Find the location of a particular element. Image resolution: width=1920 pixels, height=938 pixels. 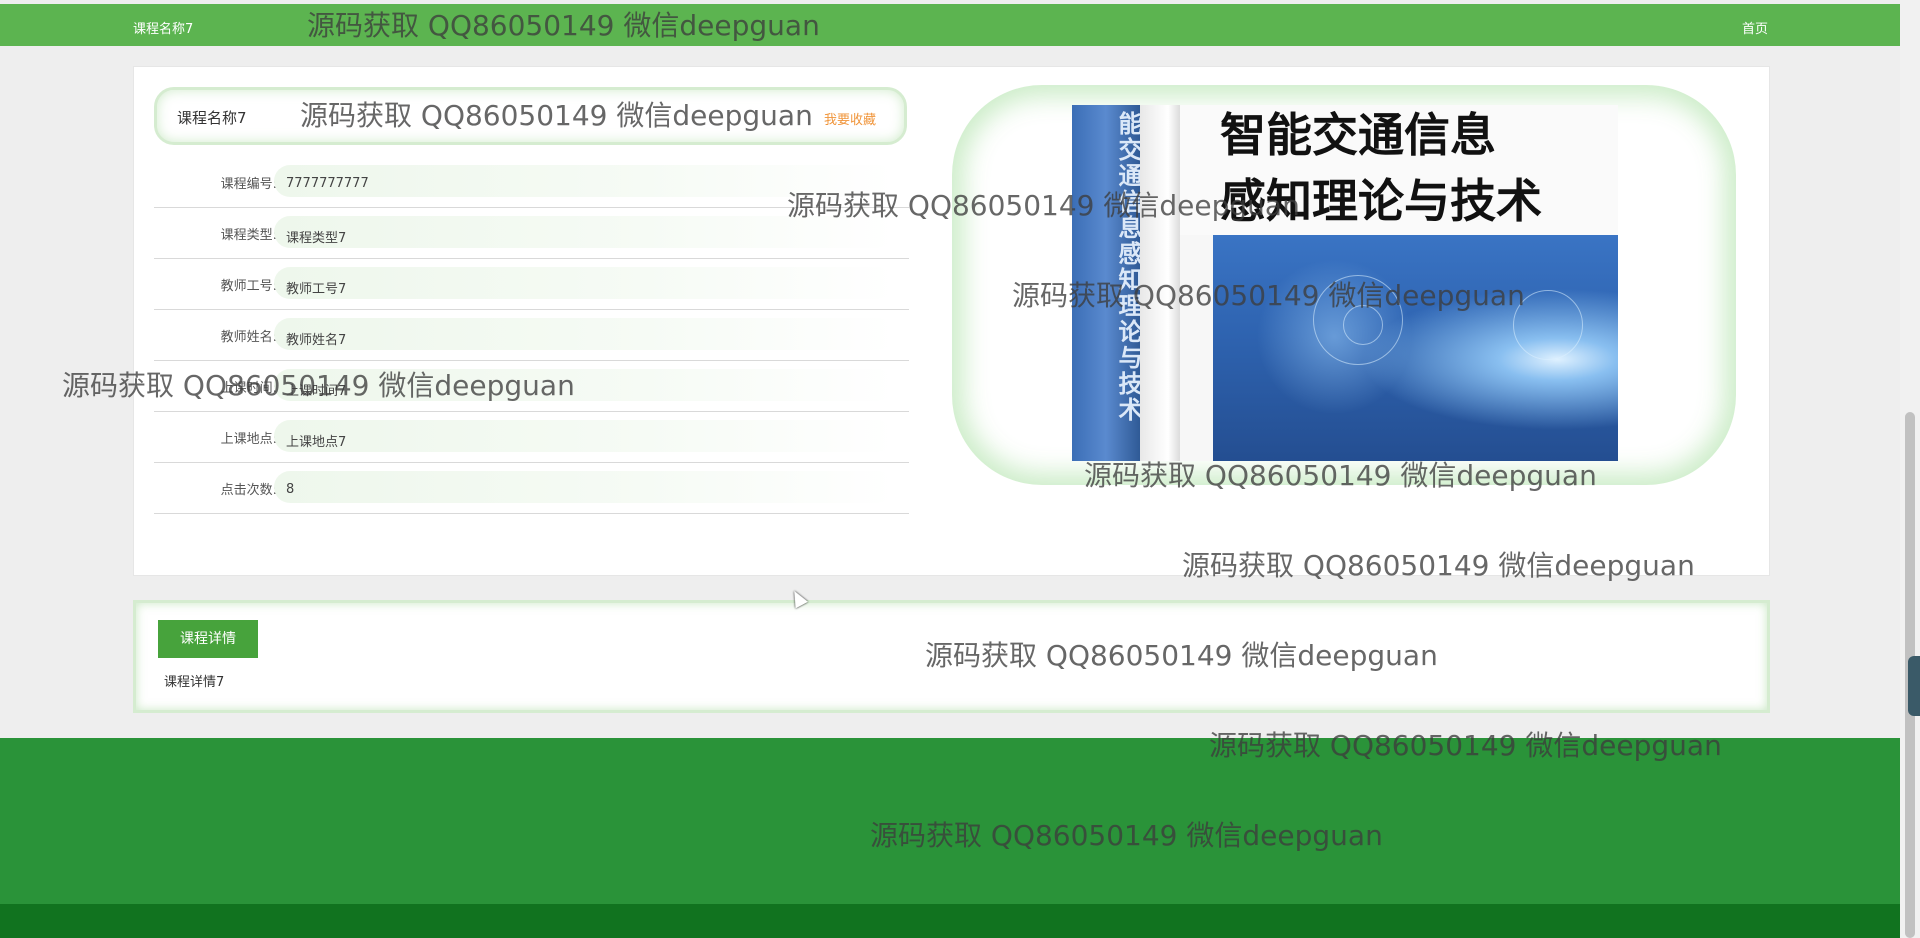

cover-illustration is located at coordinates (1415, 348).